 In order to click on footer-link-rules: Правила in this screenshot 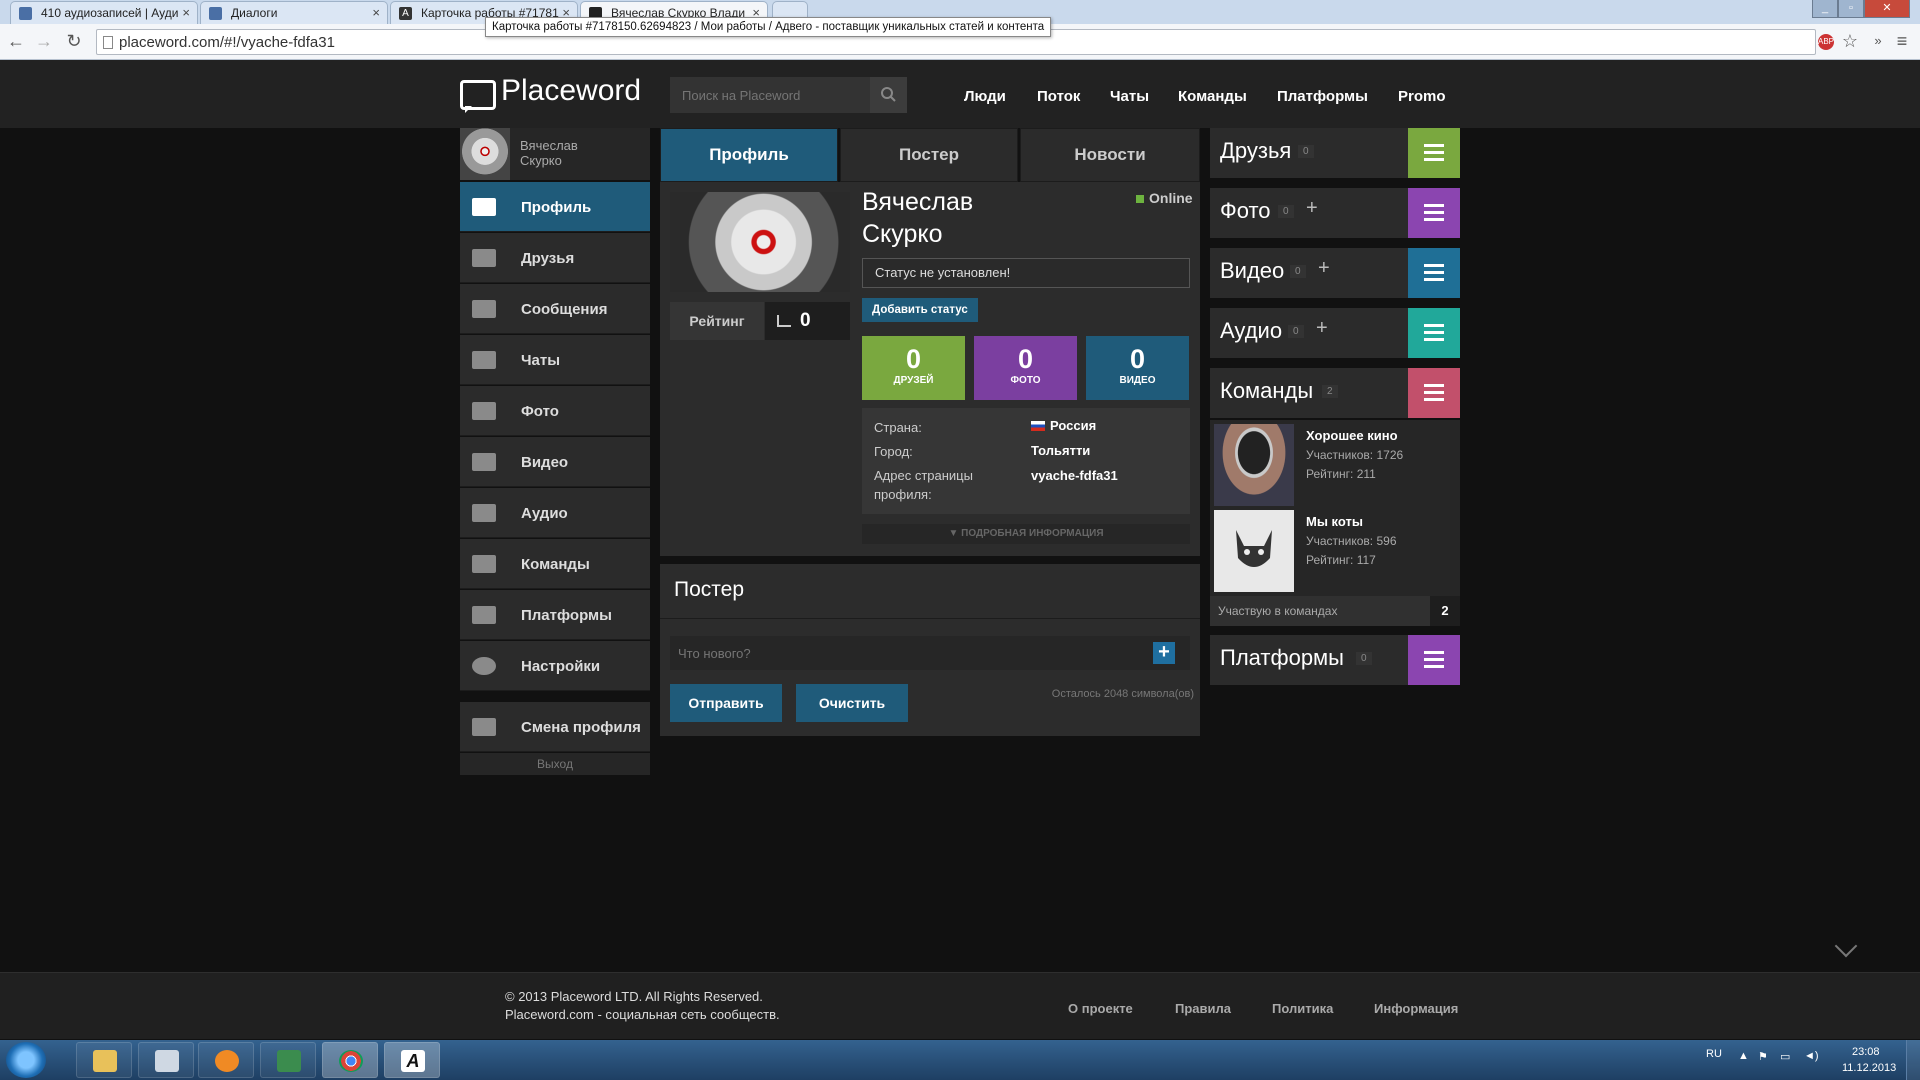, I will do `click(1203, 1008)`.